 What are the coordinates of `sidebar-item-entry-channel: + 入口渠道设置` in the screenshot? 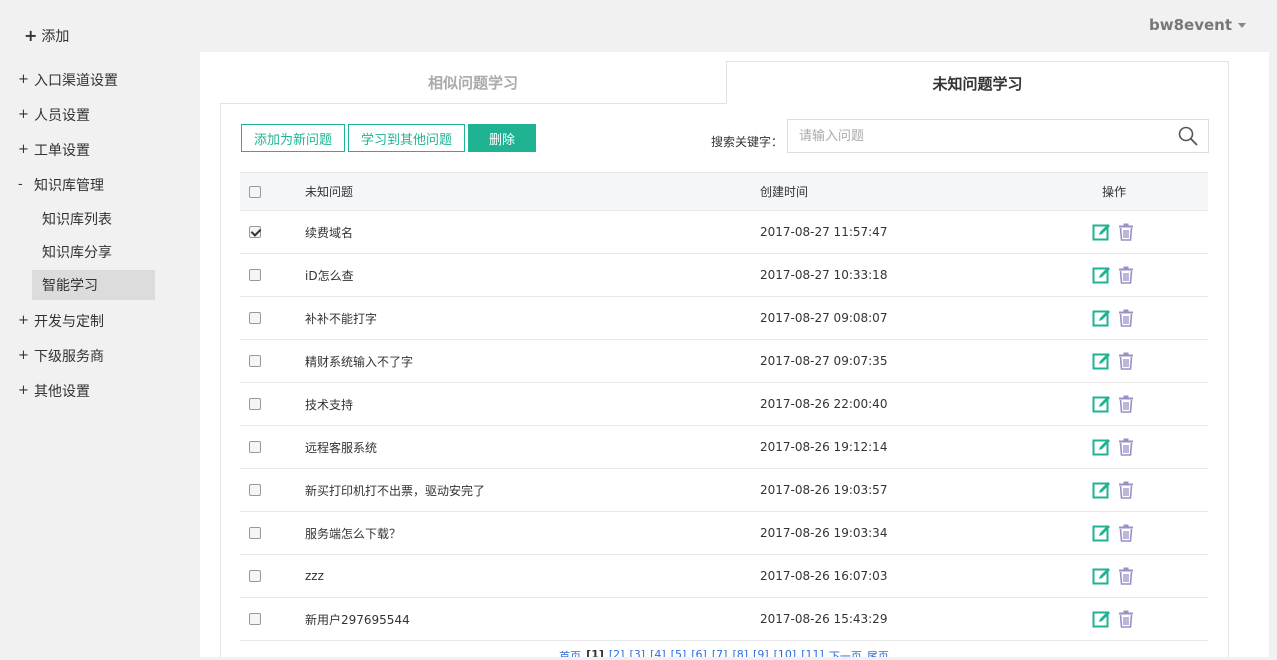 It's located at (100, 79).